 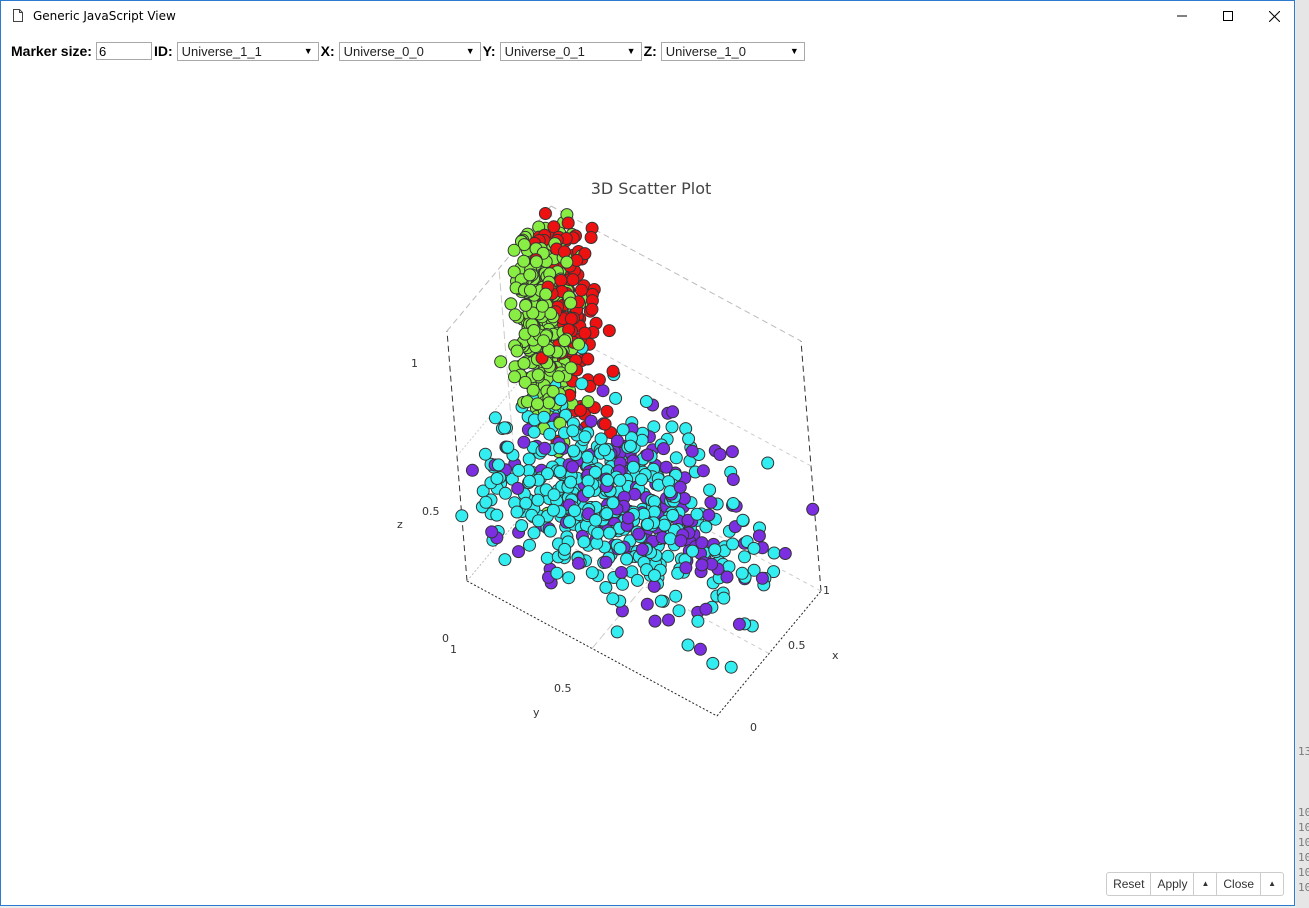 What do you see at coordinates (409, 51) in the screenshot?
I see `x-select: Universe_0_0 ▼` at bounding box center [409, 51].